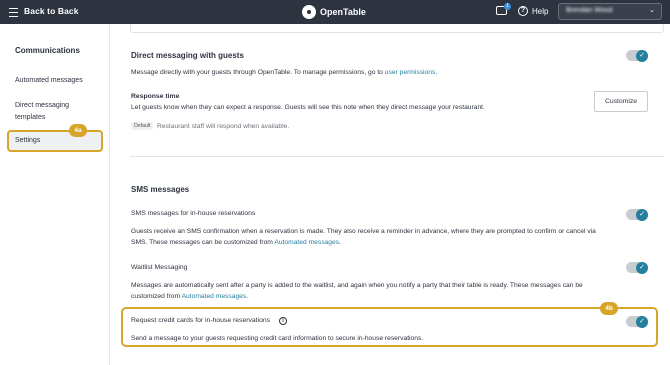 The image size is (670, 365). Describe the element at coordinates (410, 72) in the screenshot. I see `user-permissions-link: user permissions` at that location.